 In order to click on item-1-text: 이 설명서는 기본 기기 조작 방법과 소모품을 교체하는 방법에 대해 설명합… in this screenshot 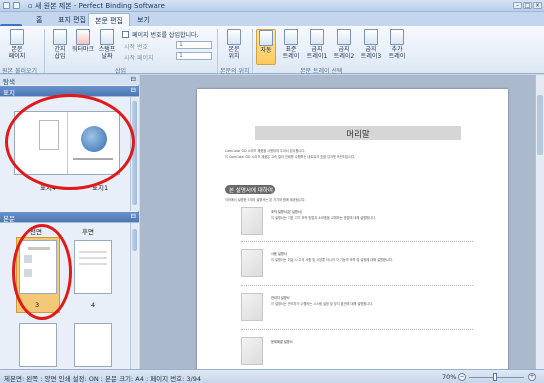, I will do `click(323, 218)`.